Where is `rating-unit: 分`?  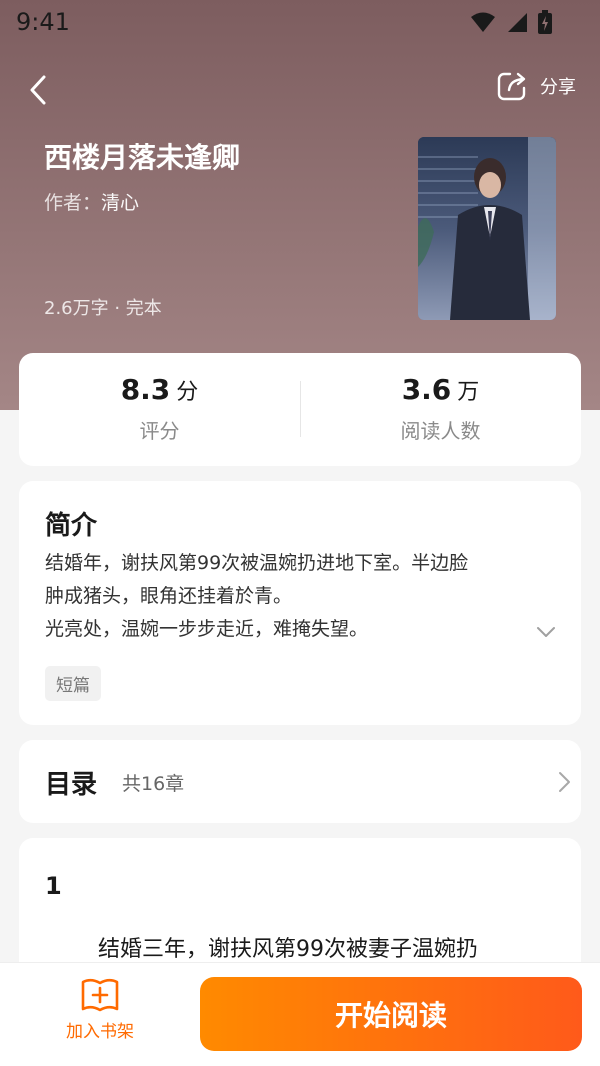 rating-unit: 分 is located at coordinates (187, 392).